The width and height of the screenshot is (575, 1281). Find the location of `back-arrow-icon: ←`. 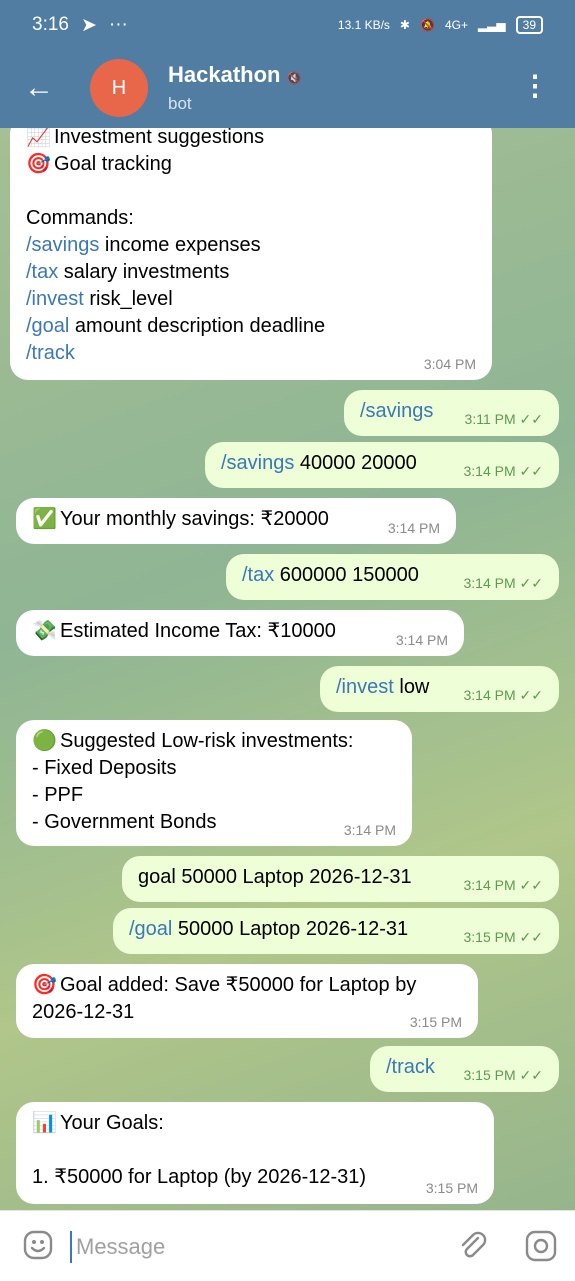

back-arrow-icon: ← is located at coordinates (39, 88).